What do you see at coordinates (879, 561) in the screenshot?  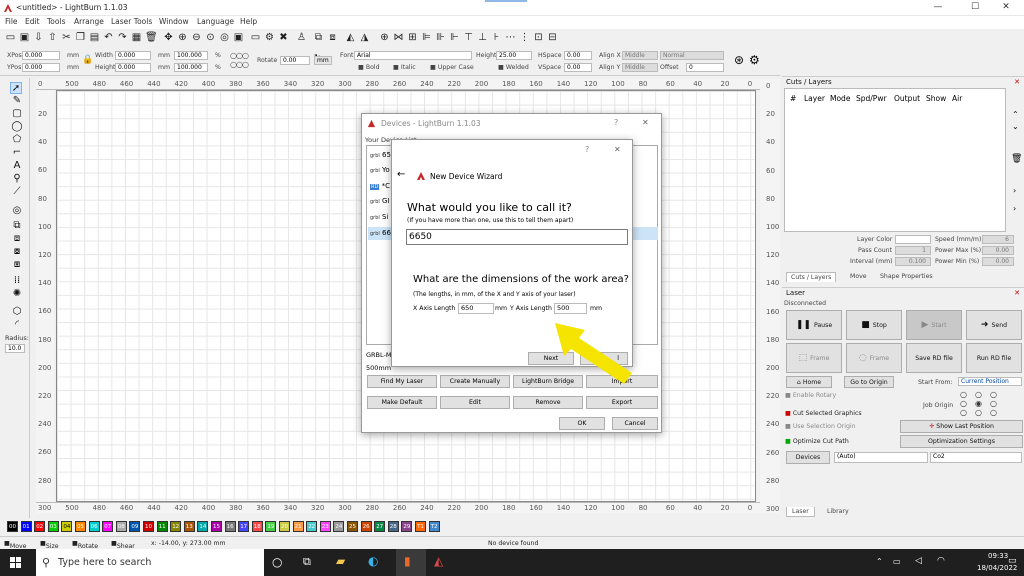 I see `tray-chevron-icon: ⌃` at bounding box center [879, 561].